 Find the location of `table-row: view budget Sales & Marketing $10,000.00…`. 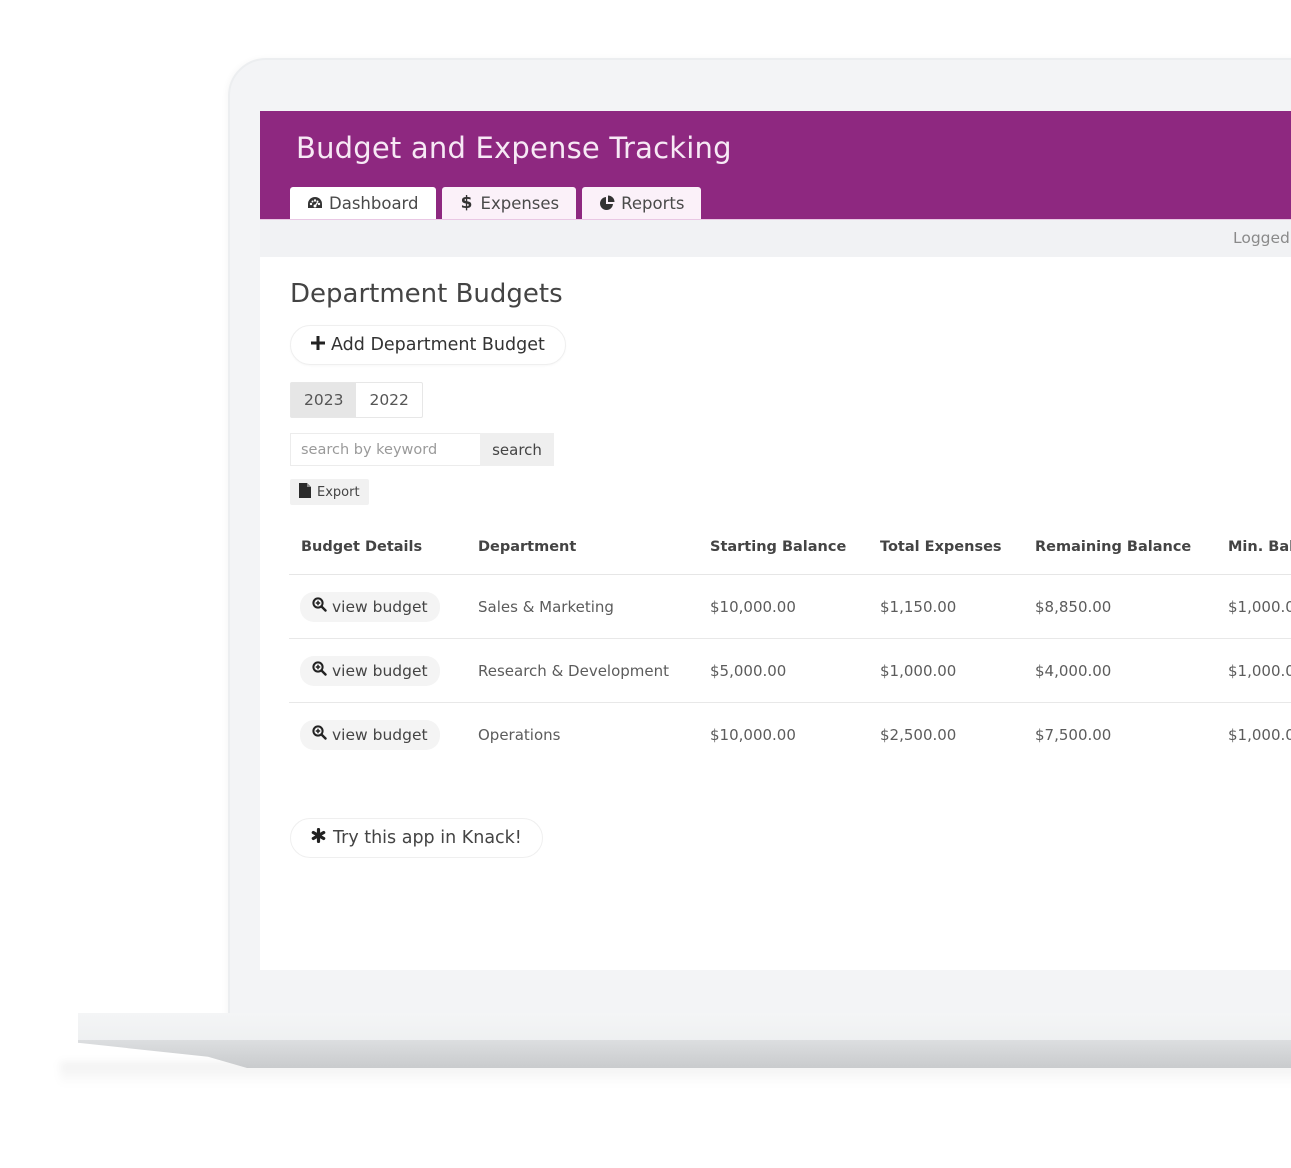

table-row: view budget Sales & Marketing $10,000.00… is located at coordinates (790, 606).